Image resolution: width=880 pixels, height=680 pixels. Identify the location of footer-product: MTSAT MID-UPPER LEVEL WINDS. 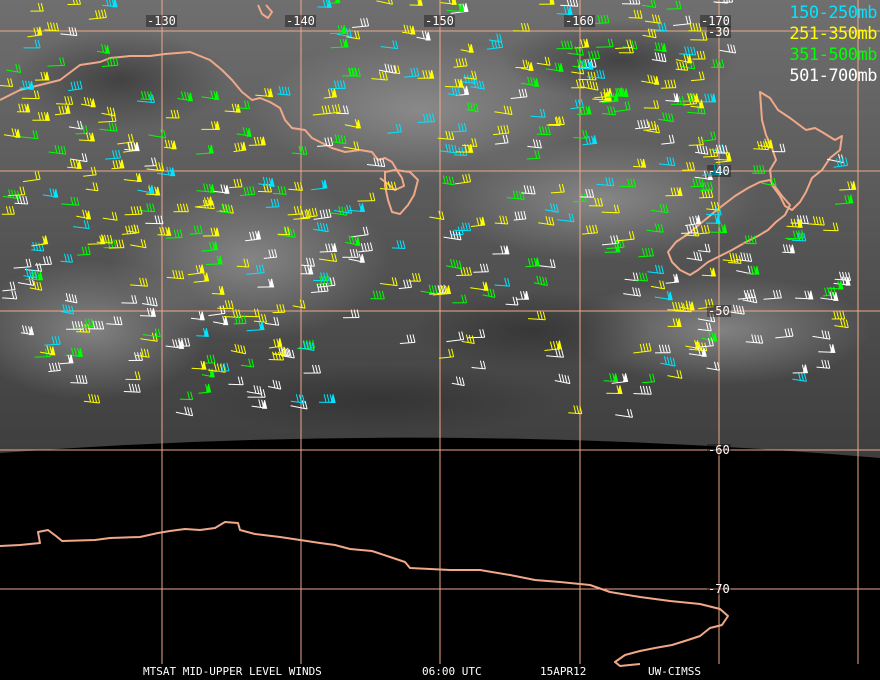
(232, 671).